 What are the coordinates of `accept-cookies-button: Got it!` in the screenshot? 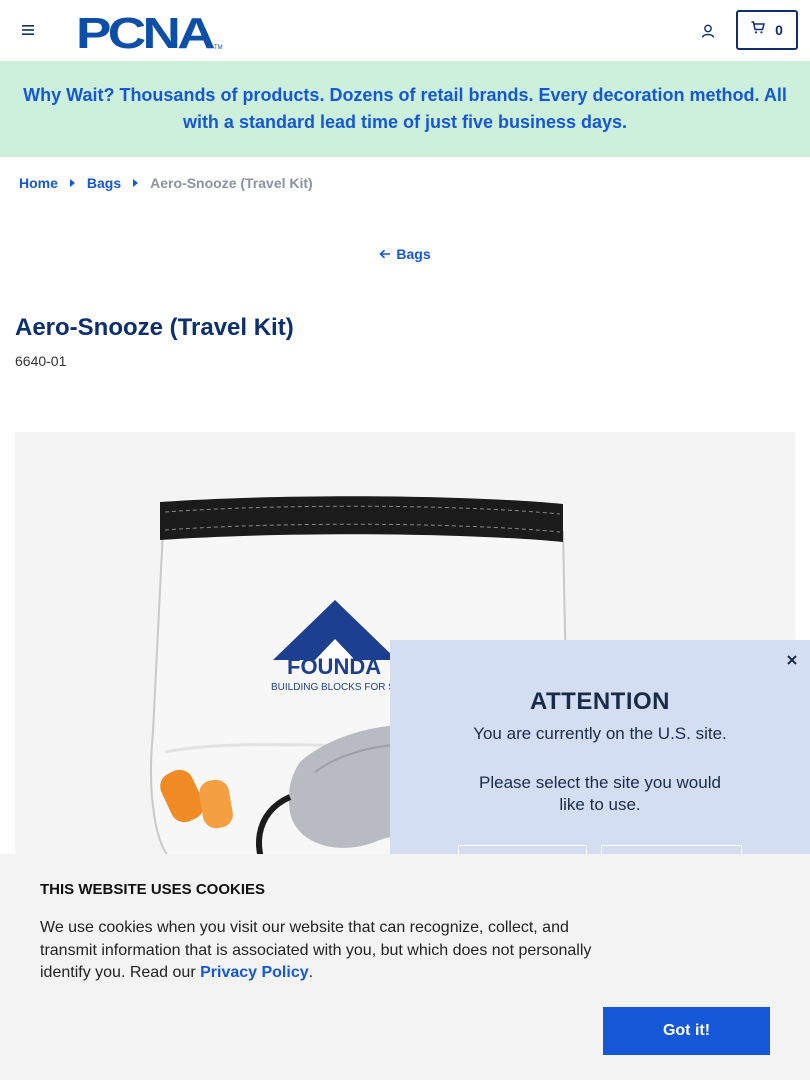 It's located at (686, 1031).